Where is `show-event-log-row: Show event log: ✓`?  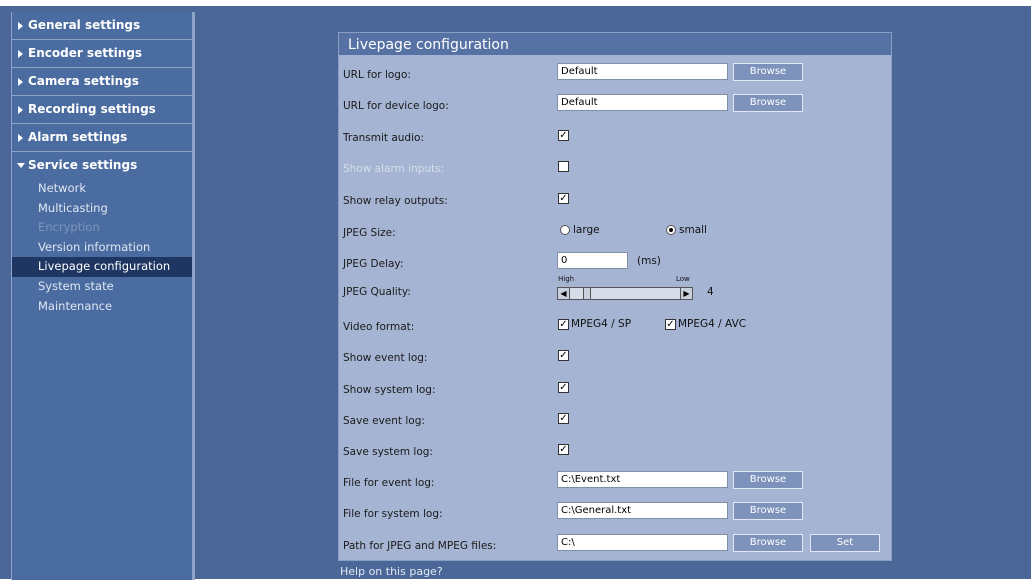 show-event-log-row: Show event log: ✓ is located at coordinates (615, 359).